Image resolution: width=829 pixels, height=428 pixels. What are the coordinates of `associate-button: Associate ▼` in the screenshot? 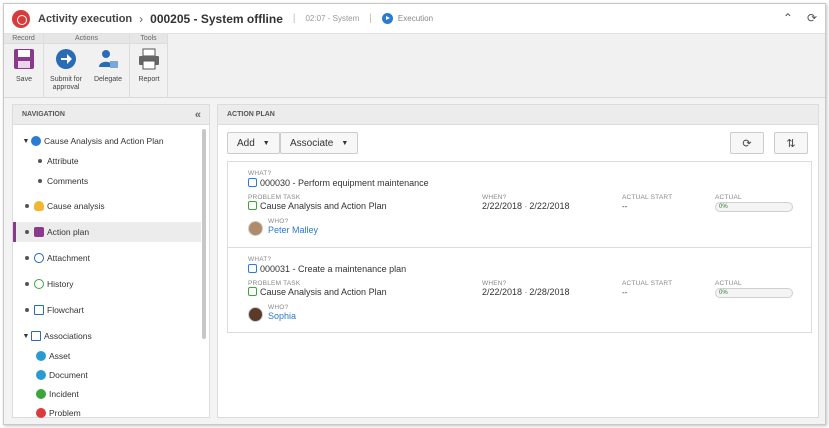 It's located at (319, 143).